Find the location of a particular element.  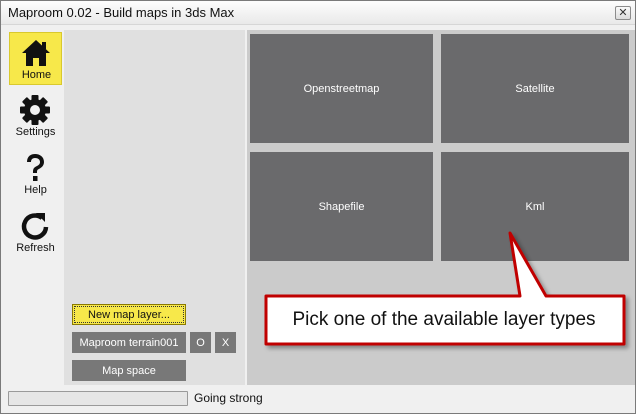

sidebar-item-label: Help is located at coordinates (35, 190).